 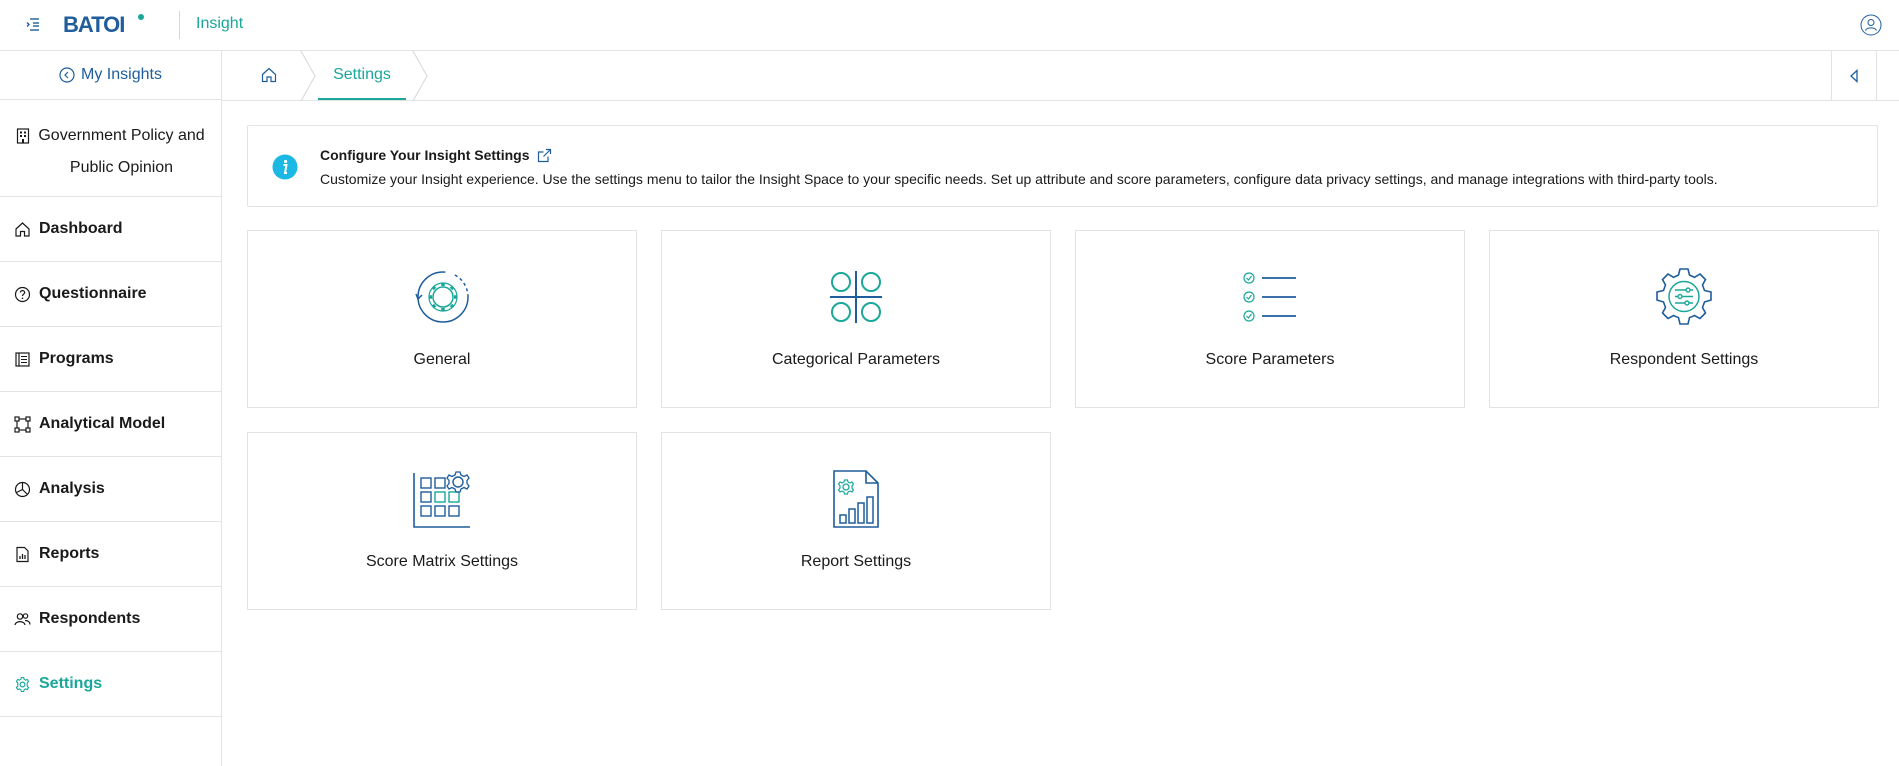 What do you see at coordinates (22, 489) in the screenshot?
I see `pie-chart-icon` at bounding box center [22, 489].